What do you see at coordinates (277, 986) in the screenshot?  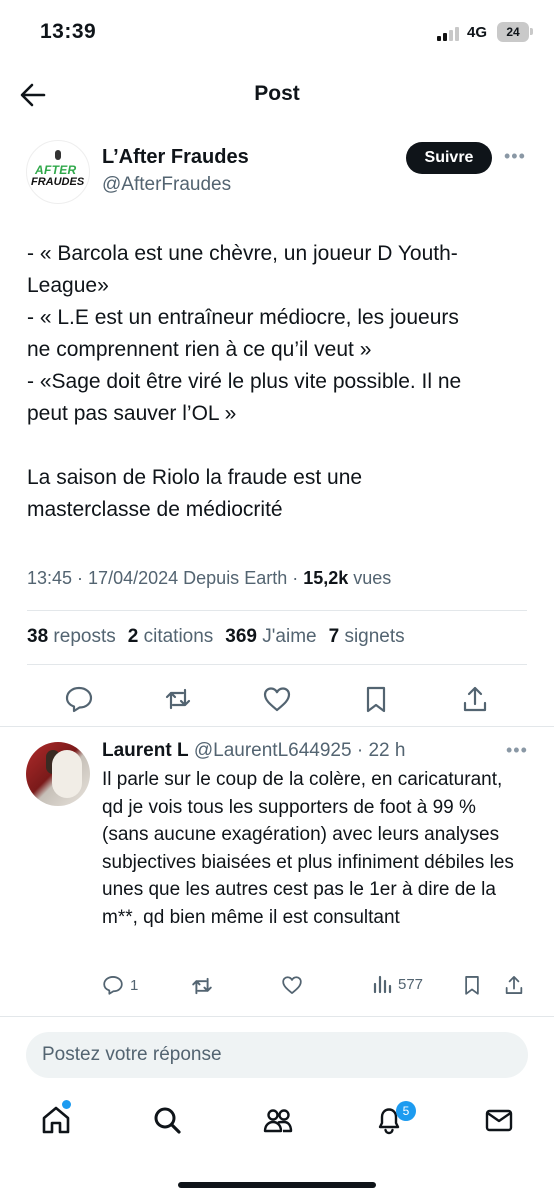 I see `reply-actions: 1 577` at bounding box center [277, 986].